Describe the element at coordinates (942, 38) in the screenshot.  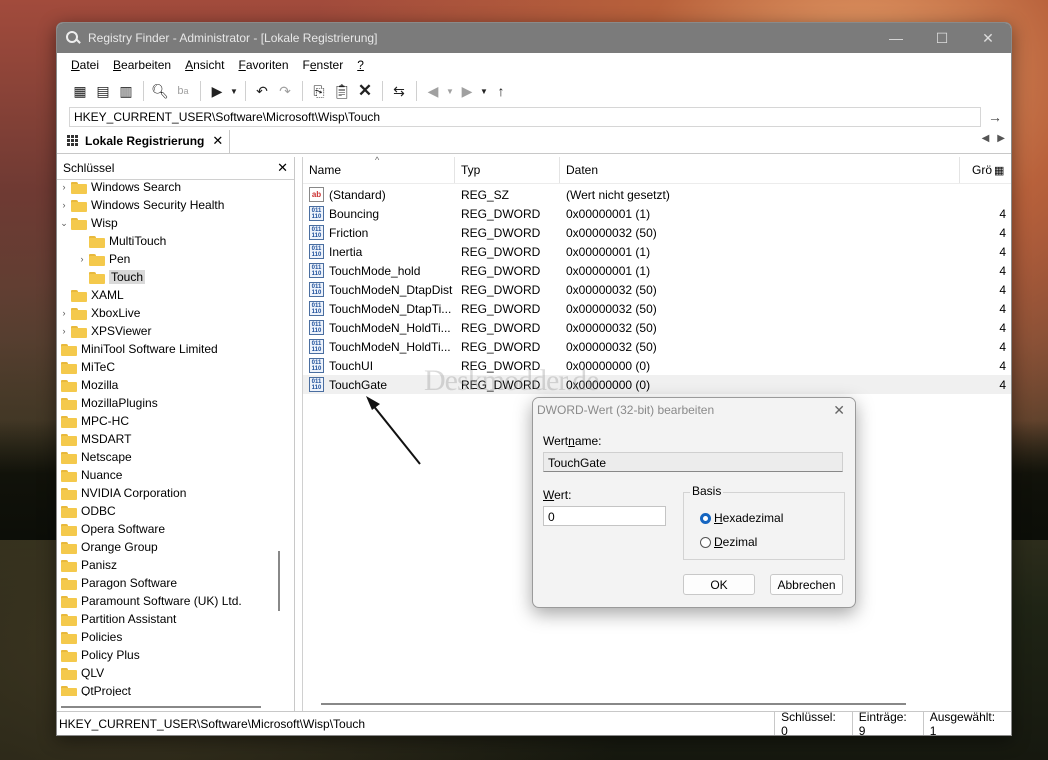
I see `maximize-button: ☐` at that location.